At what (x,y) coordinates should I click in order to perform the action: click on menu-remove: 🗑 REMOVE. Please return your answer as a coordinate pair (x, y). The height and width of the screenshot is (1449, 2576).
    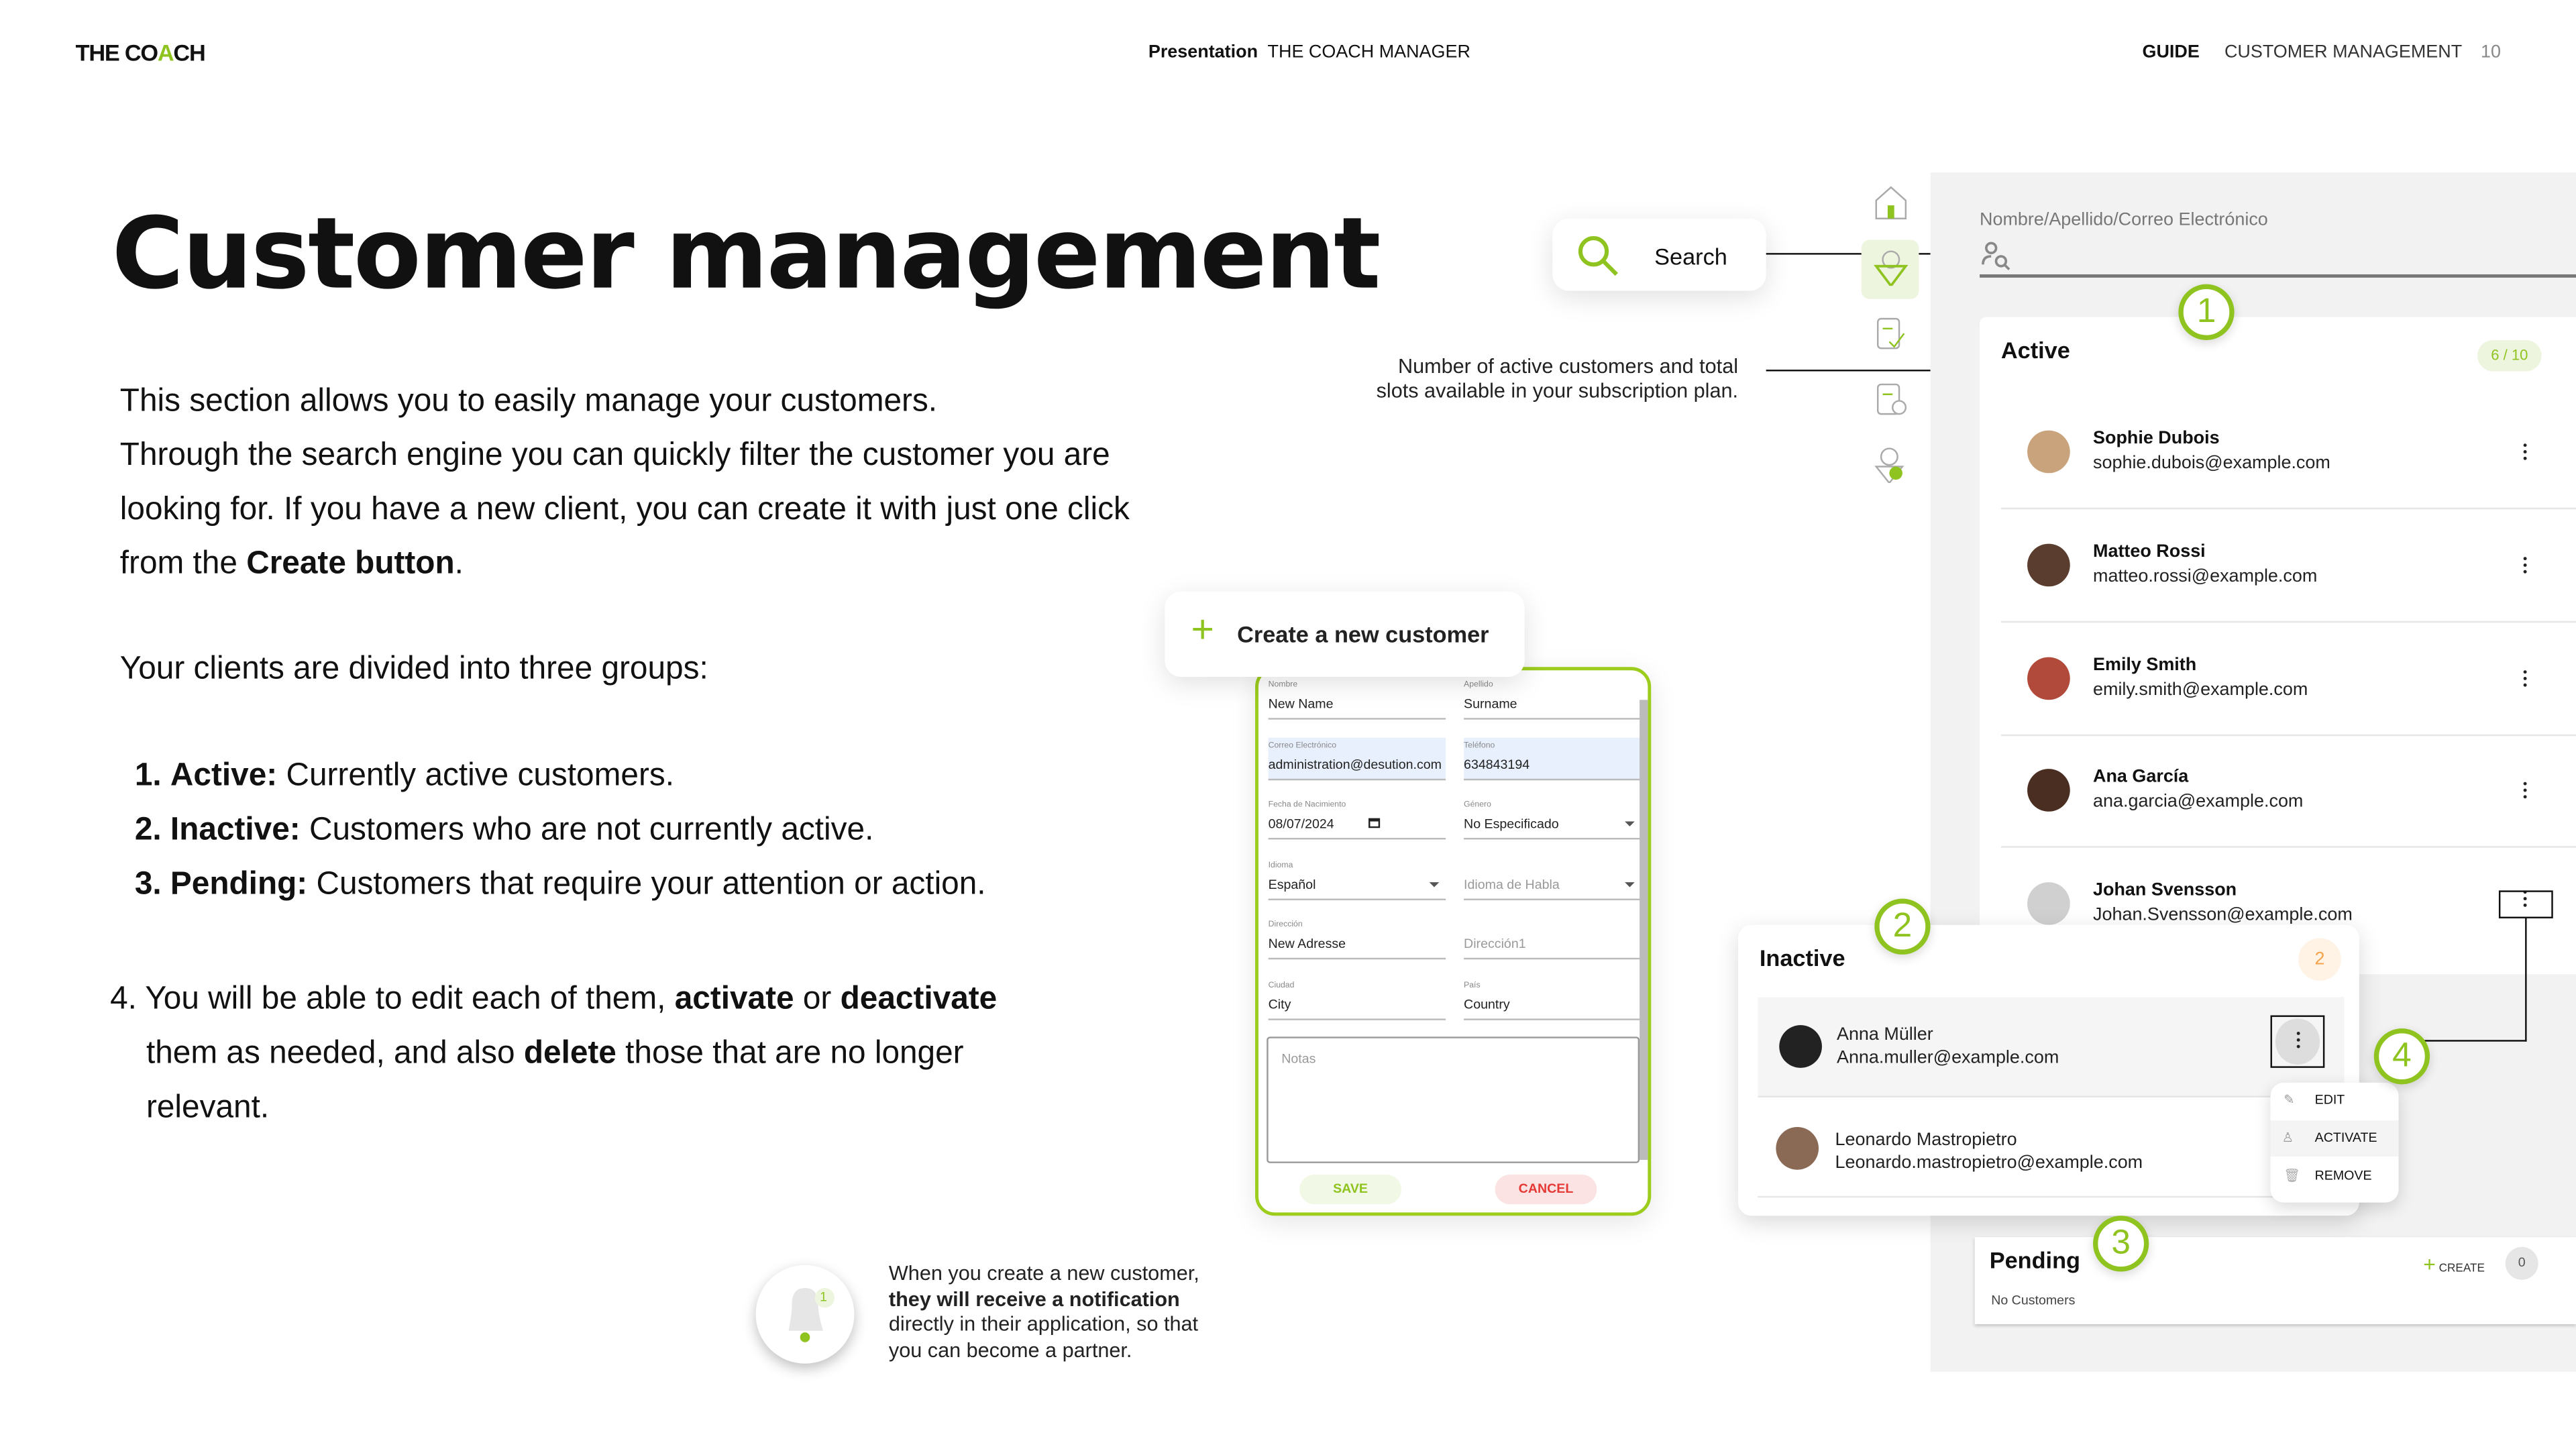
    Looking at the image, I should click on (2335, 1177).